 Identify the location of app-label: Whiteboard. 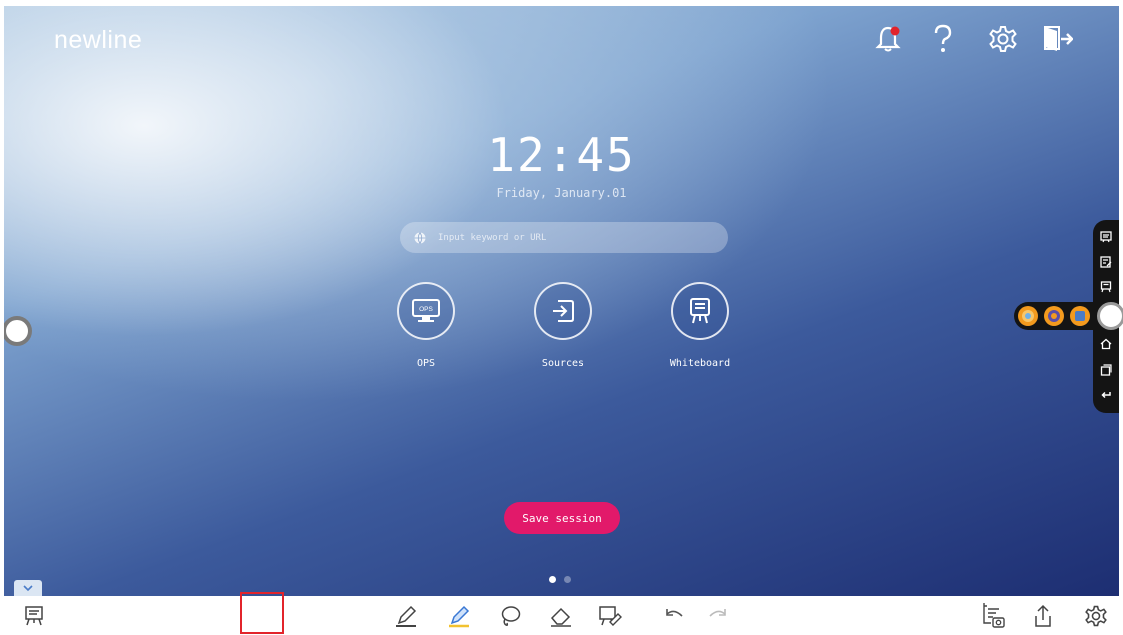
(700, 363).